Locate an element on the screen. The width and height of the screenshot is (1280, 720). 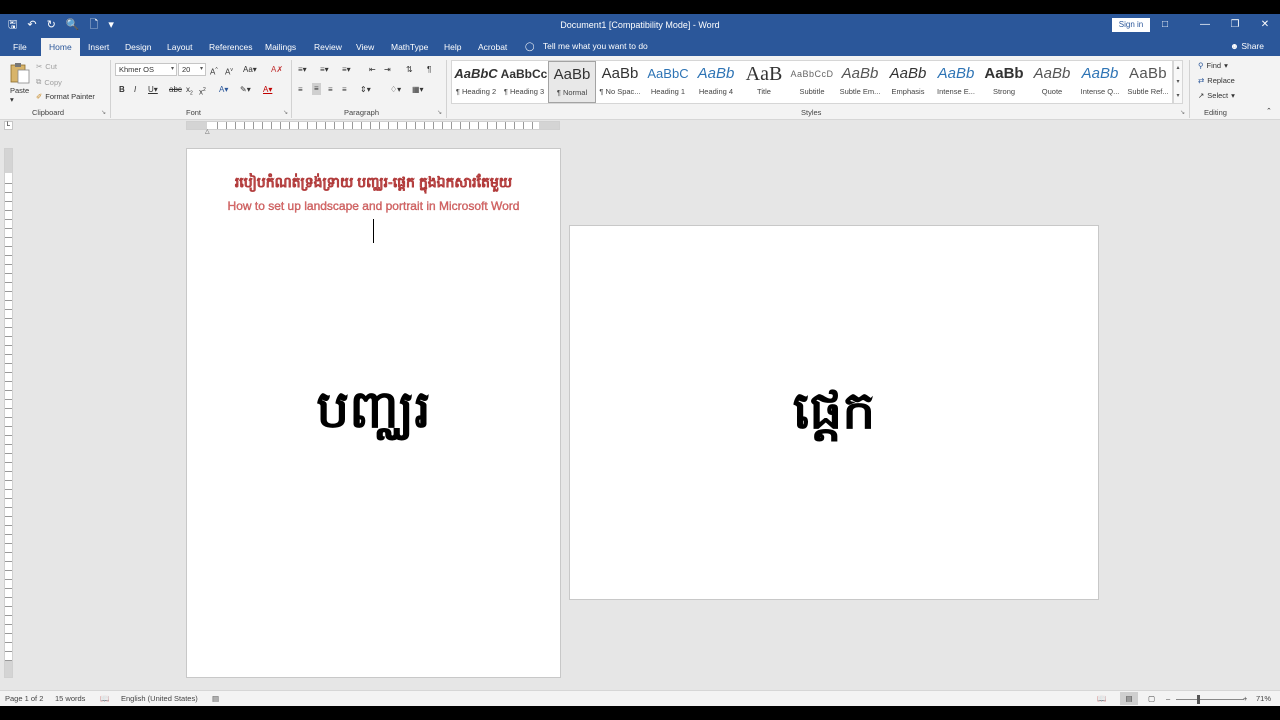
font-launcher-icon: ↘ is located at coordinates (285, 112).